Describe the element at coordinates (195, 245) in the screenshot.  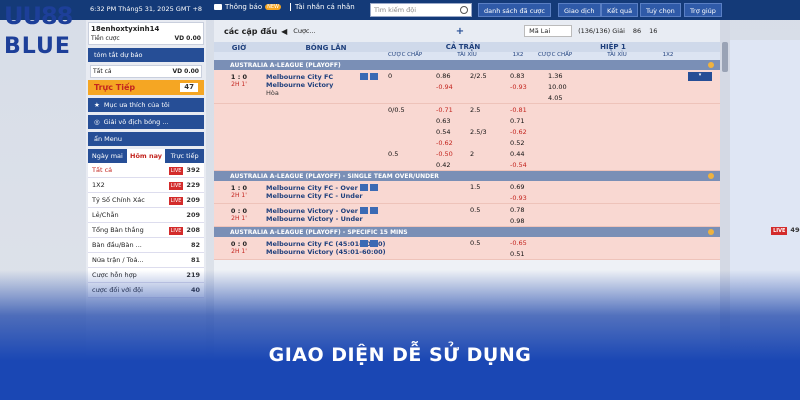
I see `sport-count: 82` at that location.